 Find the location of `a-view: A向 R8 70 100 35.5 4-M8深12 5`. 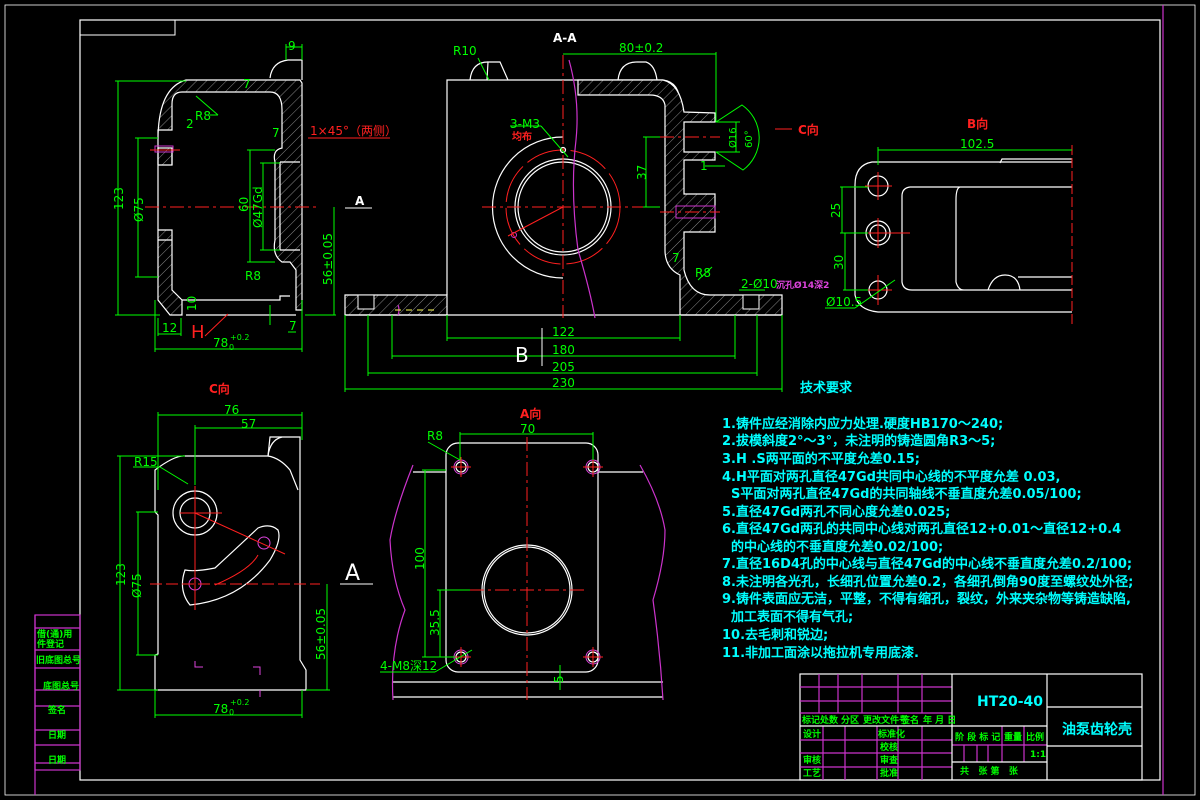

a-view: A向 R8 70 100 35.5 4-M8深12 5 is located at coordinates (523, 553).